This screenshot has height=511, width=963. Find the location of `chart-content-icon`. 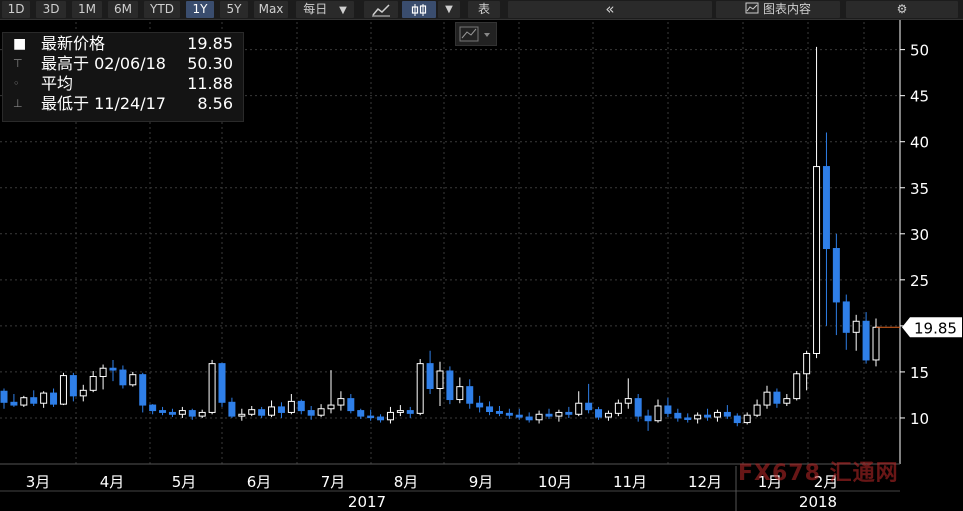

chart-content-icon is located at coordinates (752, 8).